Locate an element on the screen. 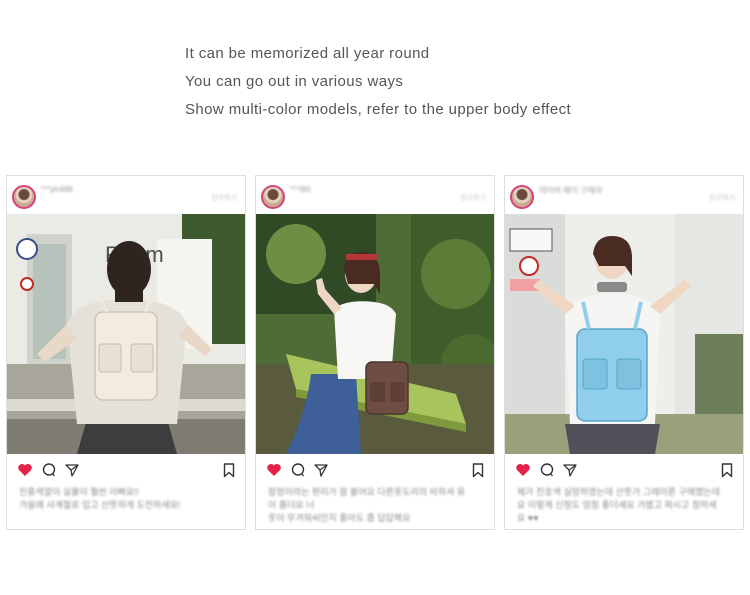 This screenshot has width=750, height=595. caption-line: 제가 친호색 실망하였는데 산뜻가 그레이론 구매했는데 is located at coordinates (618, 492).